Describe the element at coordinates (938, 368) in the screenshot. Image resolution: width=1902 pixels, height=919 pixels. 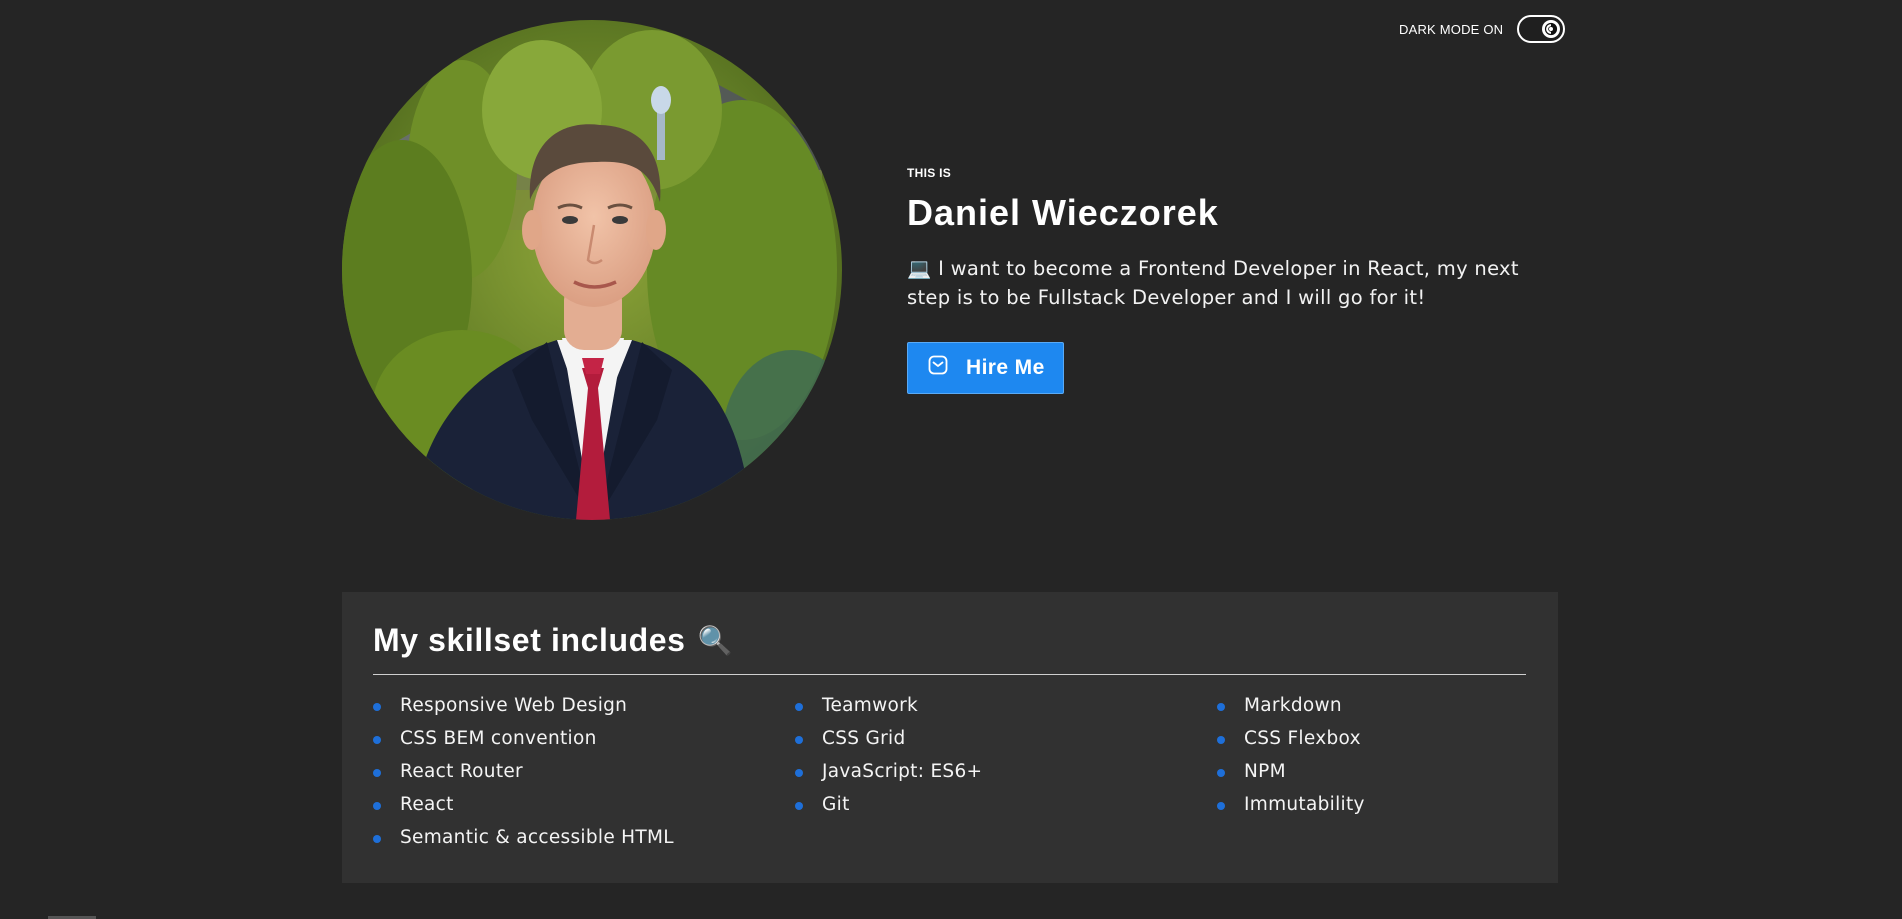
I see `mail-icon` at that location.